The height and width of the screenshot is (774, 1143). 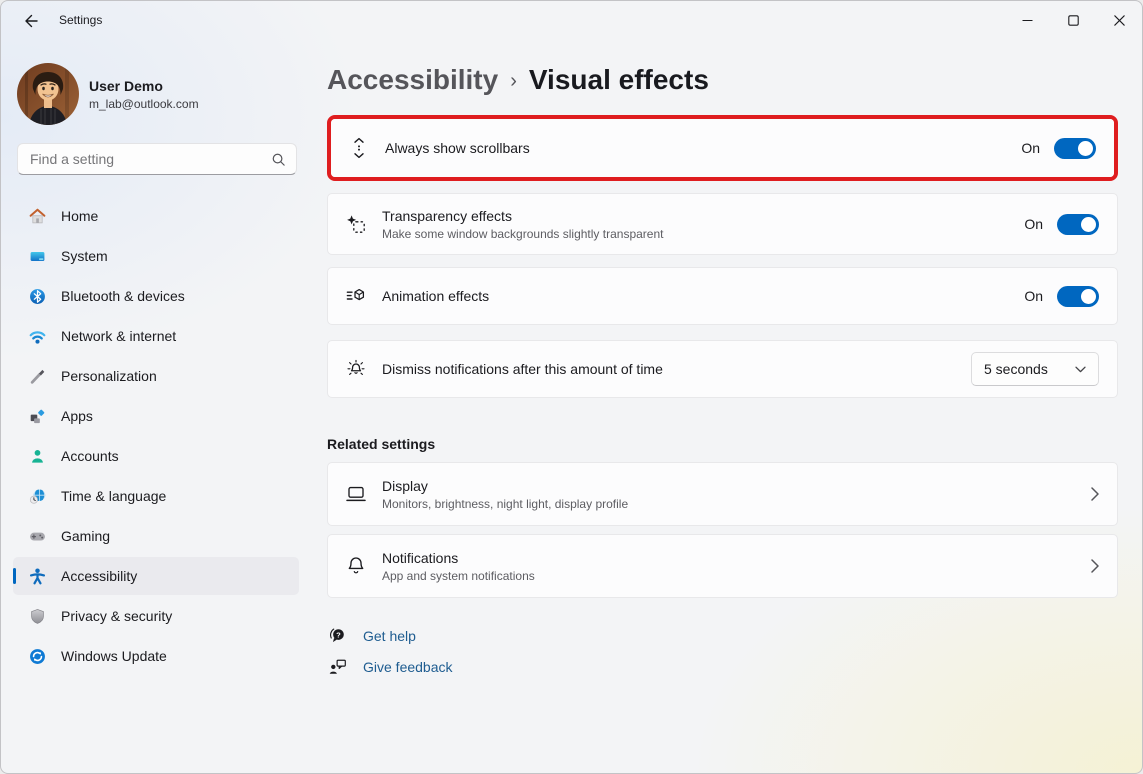 I want to click on back-button, so click(x=31, y=21).